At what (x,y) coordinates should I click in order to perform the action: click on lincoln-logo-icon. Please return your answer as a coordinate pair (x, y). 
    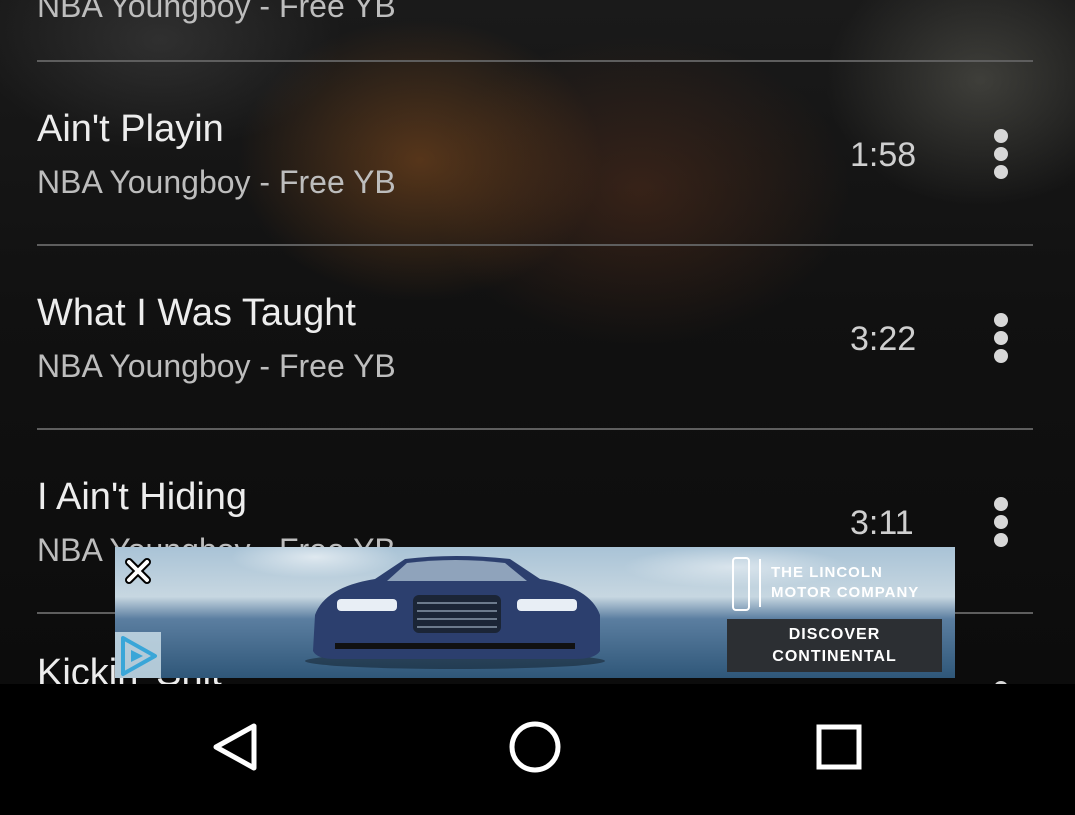
    Looking at the image, I should click on (741, 584).